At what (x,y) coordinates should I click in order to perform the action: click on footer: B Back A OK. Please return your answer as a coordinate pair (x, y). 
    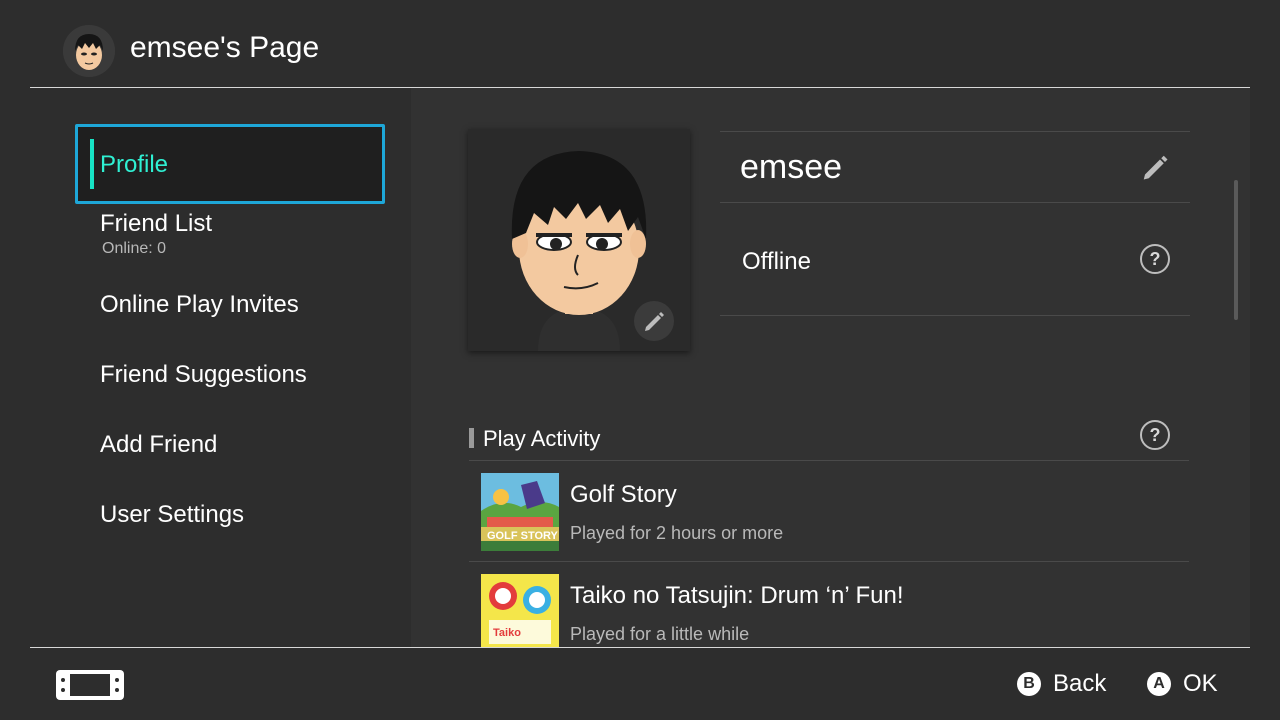
    Looking at the image, I should click on (640, 684).